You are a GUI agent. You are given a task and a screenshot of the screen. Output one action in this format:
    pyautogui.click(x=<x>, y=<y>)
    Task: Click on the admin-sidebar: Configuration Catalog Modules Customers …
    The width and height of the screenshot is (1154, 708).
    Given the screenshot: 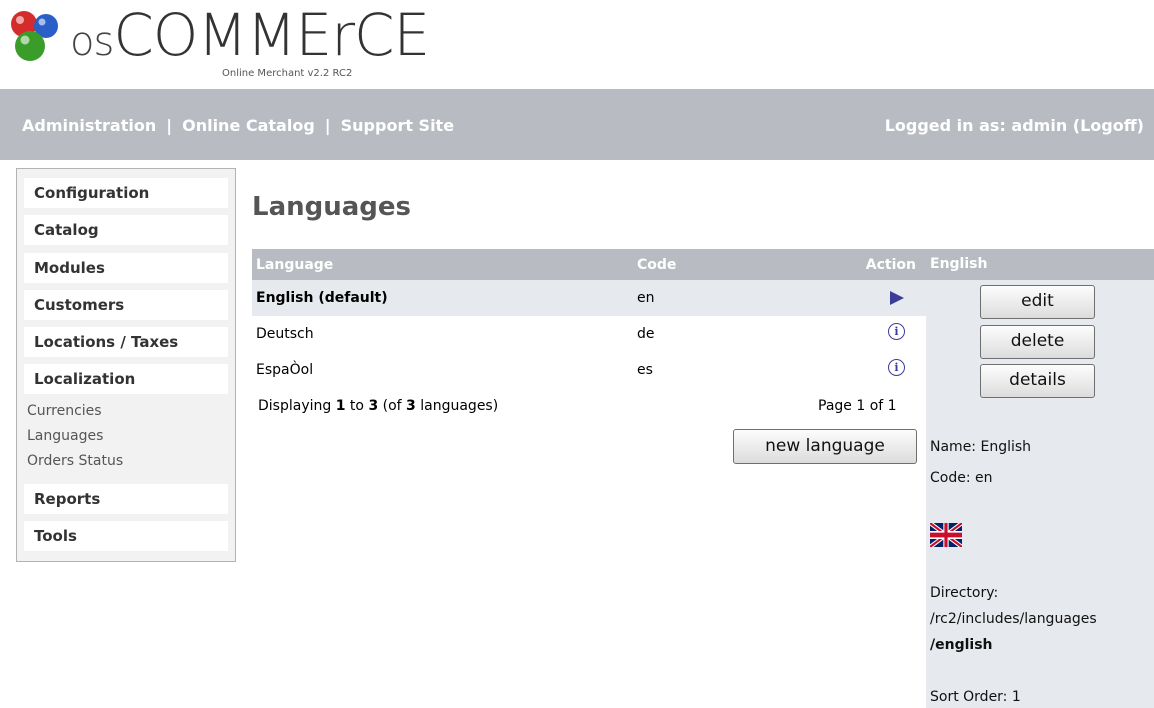 What is the action you would take?
    pyautogui.click(x=126, y=365)
    